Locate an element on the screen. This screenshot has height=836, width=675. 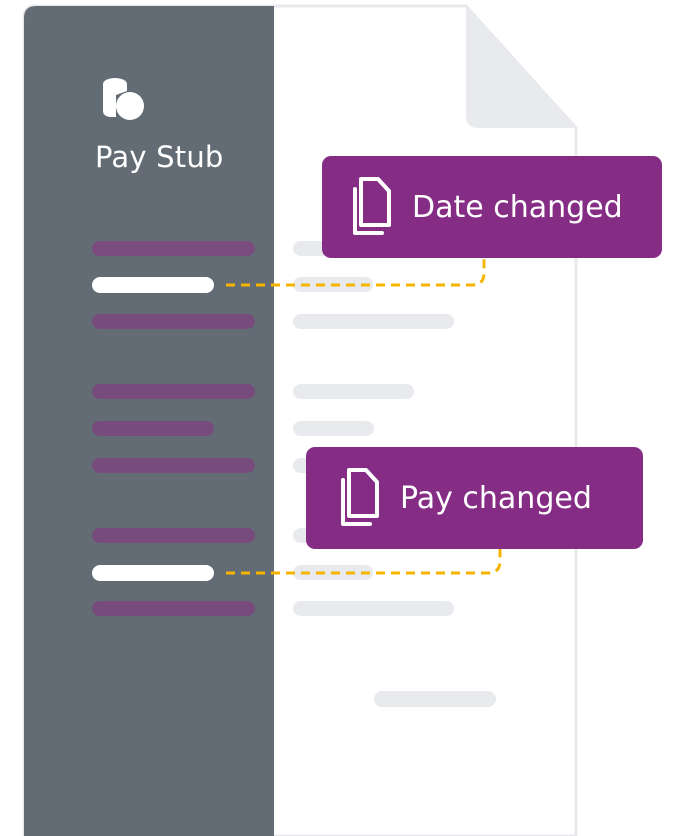
highlight-line-date is located at coordinates (153, 285).